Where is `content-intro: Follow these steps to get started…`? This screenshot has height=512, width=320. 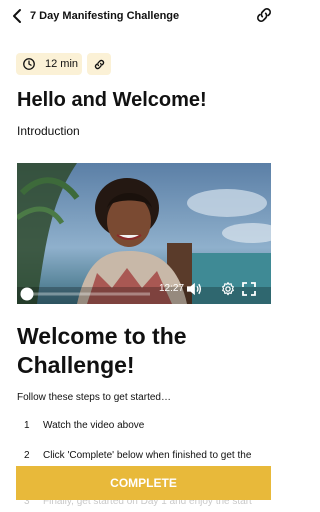
content-intro: Follow these steps to get started… is located at coordinates (94, 397).